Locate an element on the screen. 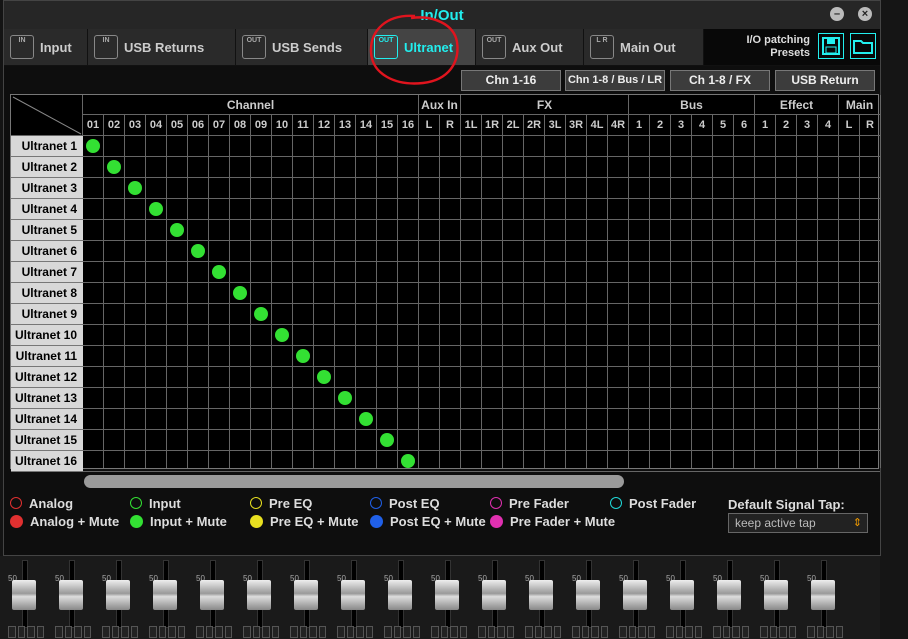  tab-aux-out: OUT Aux Out is located at coordinates (530, 47).